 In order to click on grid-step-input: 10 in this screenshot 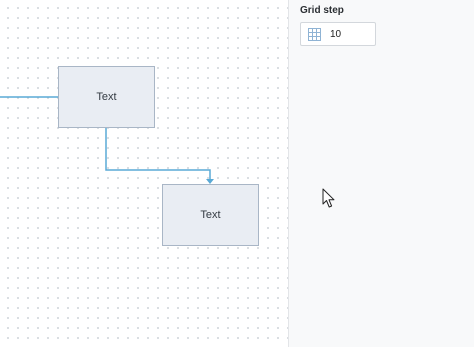, I will do `click(338, 34)`.